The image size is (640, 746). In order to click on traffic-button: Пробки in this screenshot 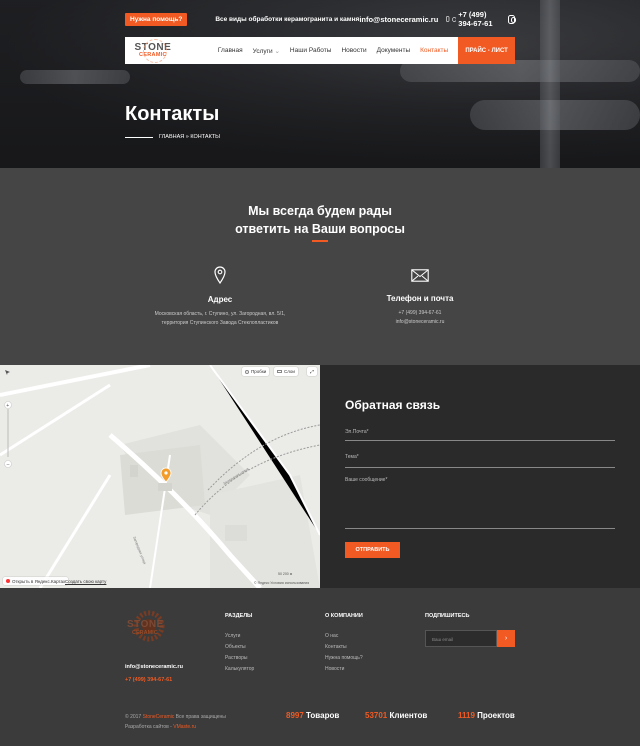, I will do `click(256, 371)`.